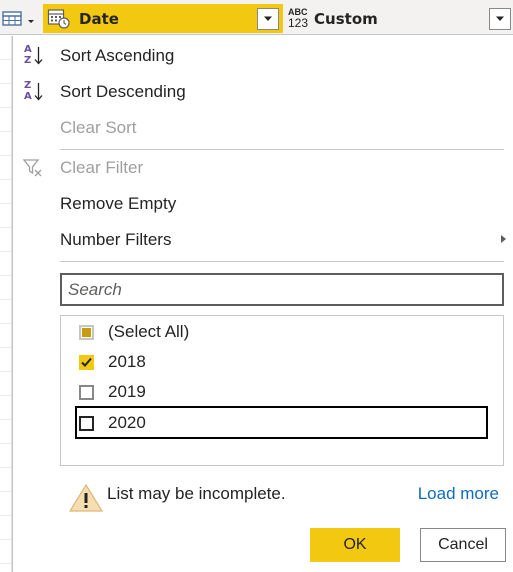 This screenshot has width=513, height=572. What do you see at coordinates (503, 239) in the screenshot?
I see `chevron-right-icon` at bounding box center [503, 239].